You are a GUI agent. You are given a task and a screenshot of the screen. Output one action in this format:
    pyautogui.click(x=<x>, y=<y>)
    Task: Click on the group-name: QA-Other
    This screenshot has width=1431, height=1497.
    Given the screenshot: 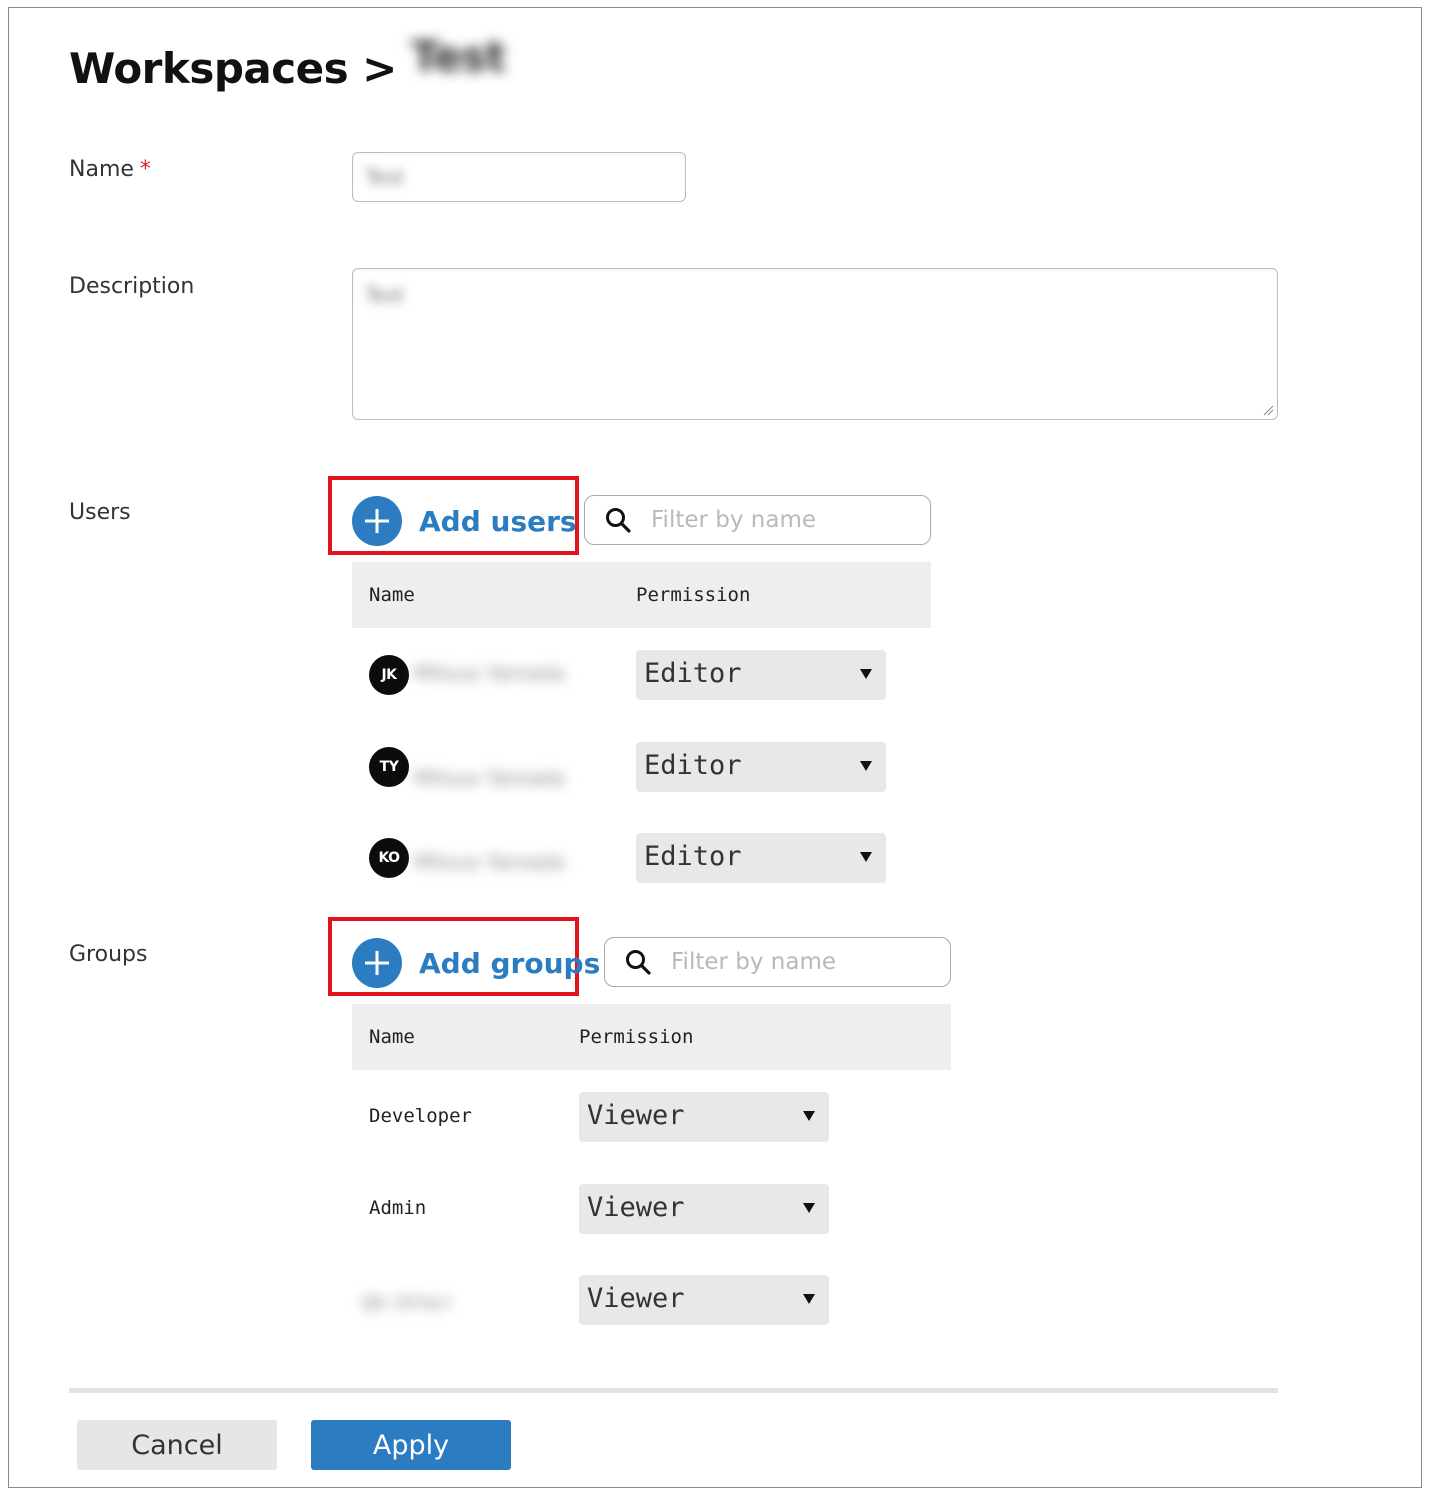 What is the action you would take?
    pyautogui.click(x=408, y=1303)
    